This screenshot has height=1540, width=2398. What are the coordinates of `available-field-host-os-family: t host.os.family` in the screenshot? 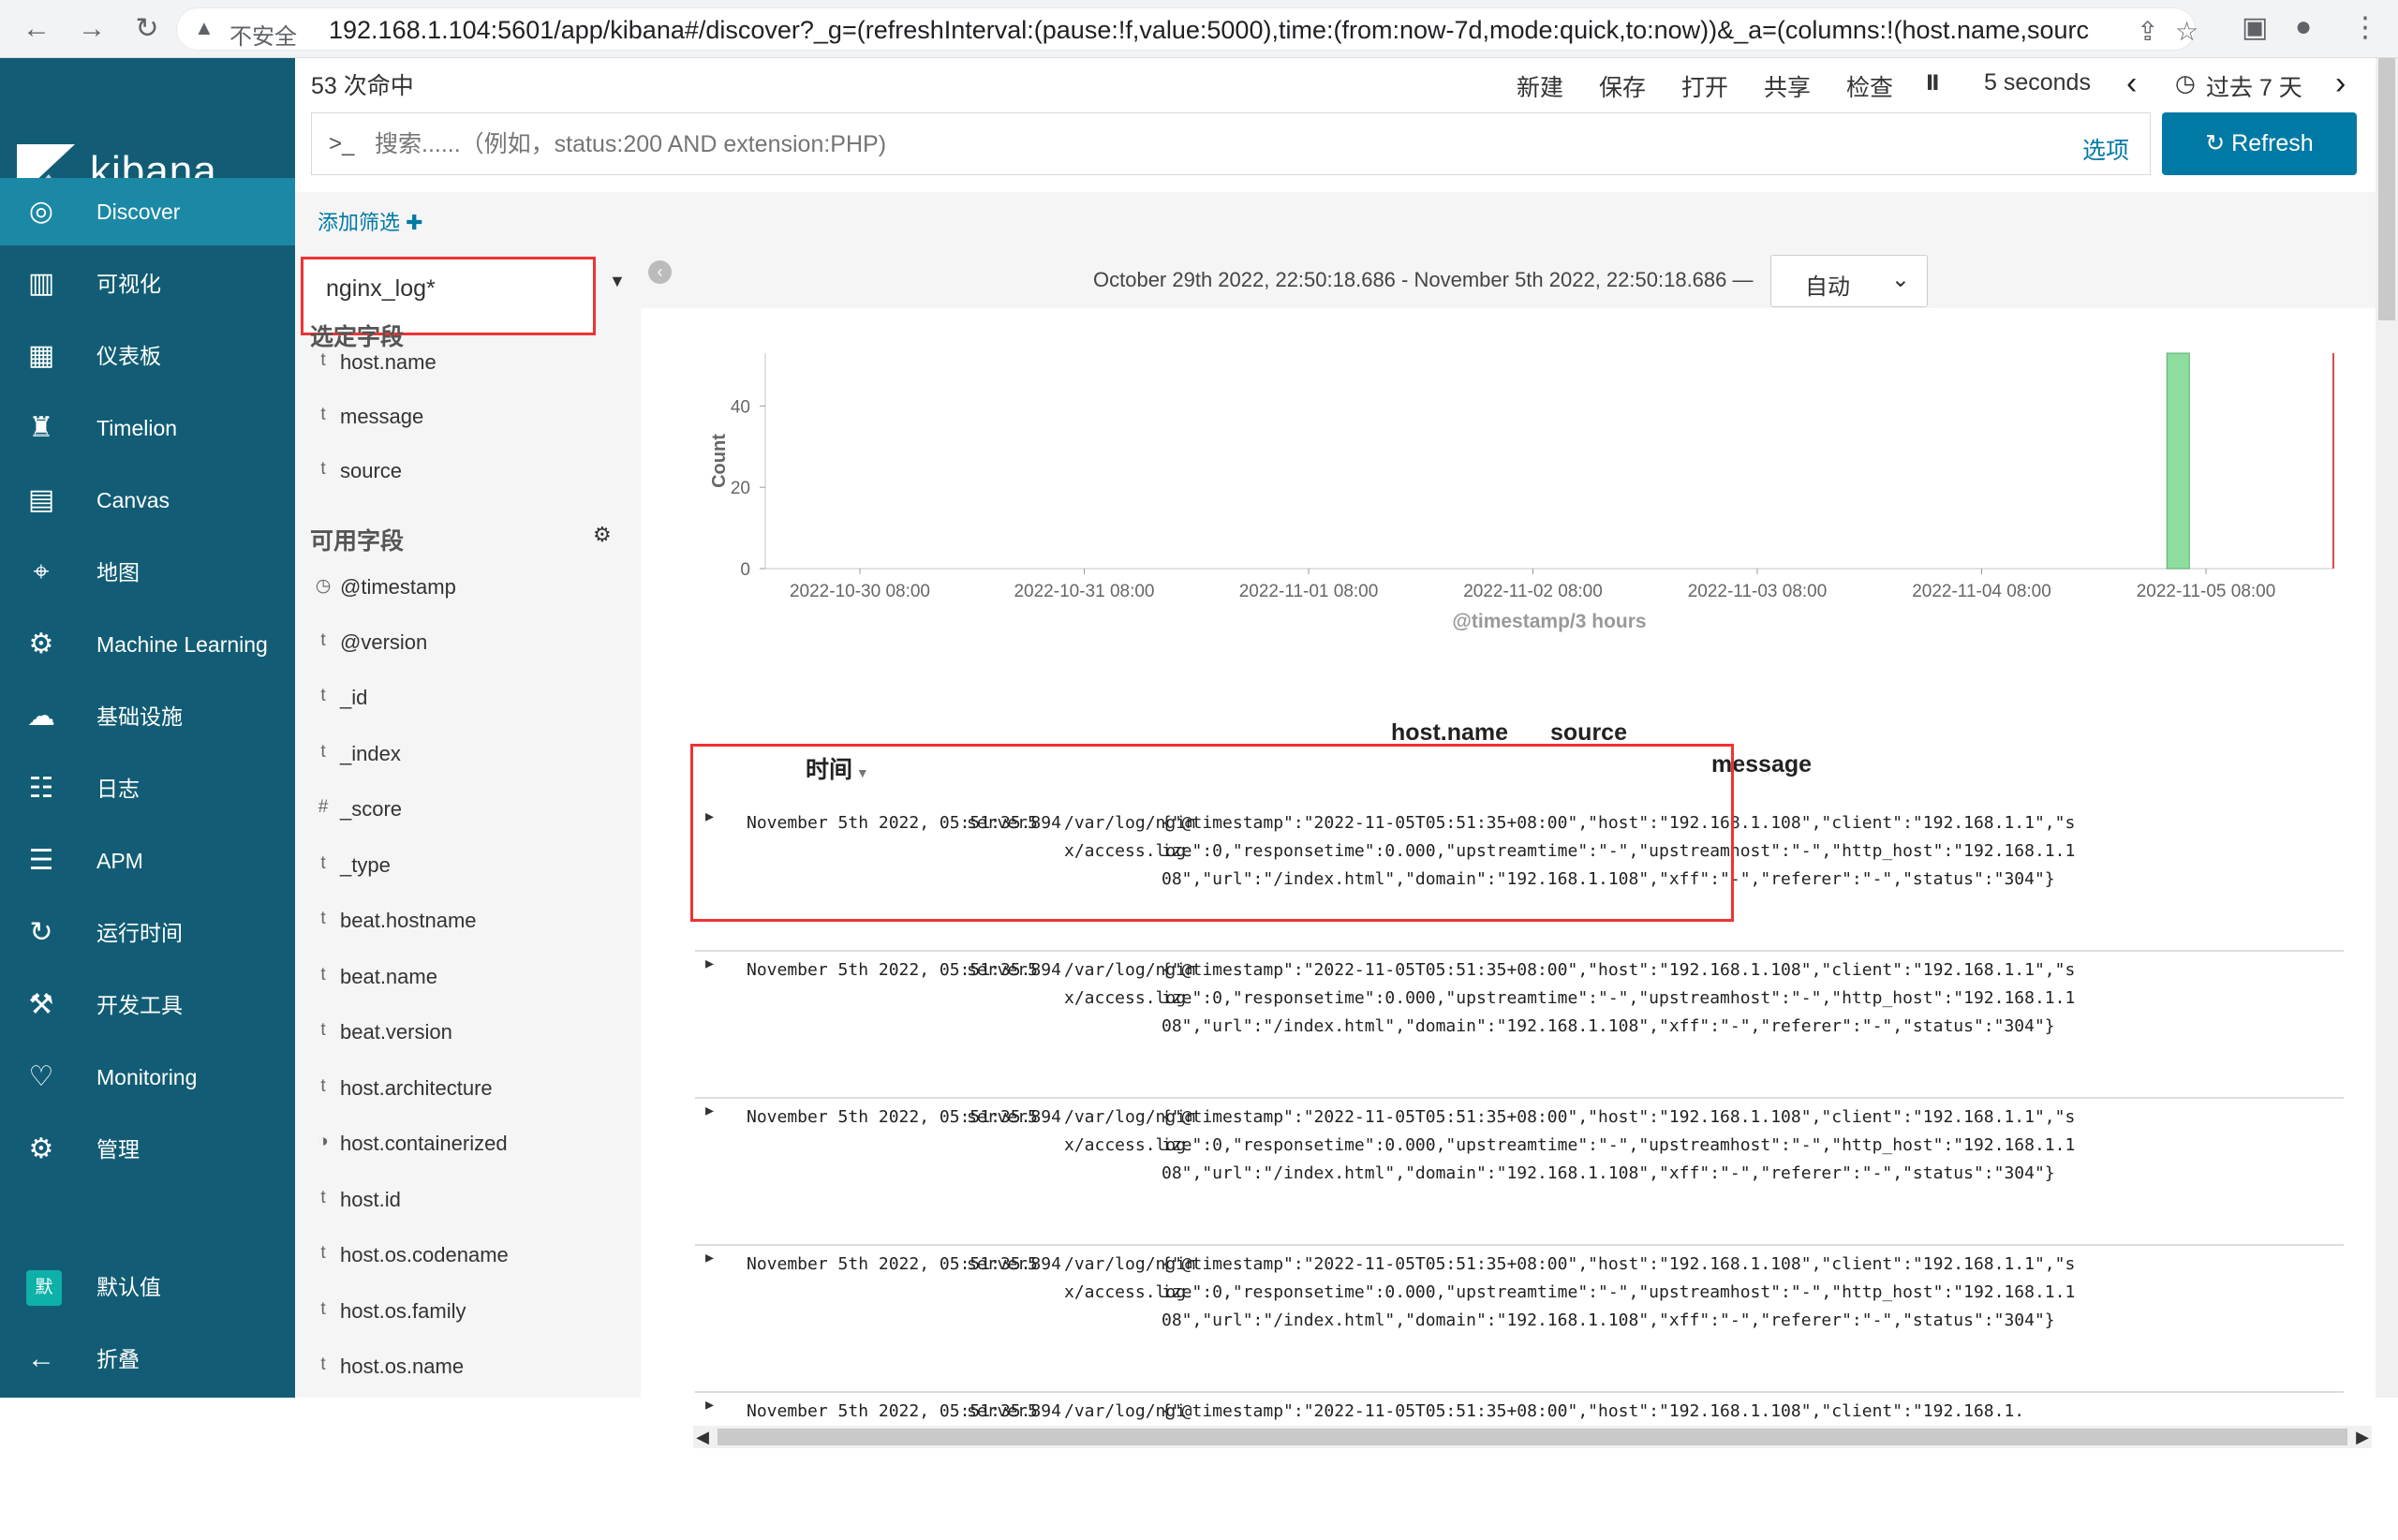 It's located at (464, 1323).